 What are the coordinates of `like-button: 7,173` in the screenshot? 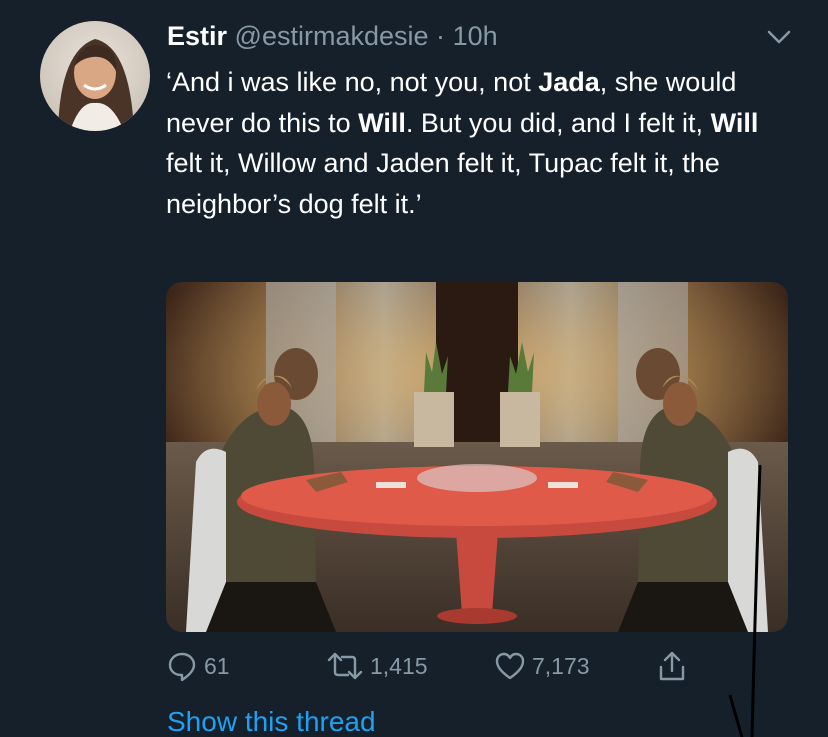 It's located at (542, 666).